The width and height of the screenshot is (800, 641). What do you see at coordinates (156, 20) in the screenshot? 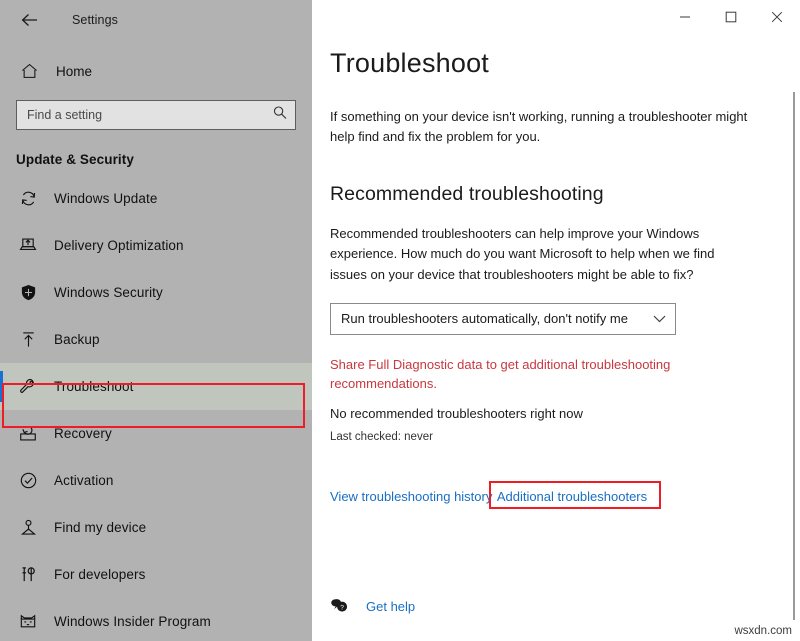
I see `sidebar-titlebar: Settings` at bounding box center [156, 20].